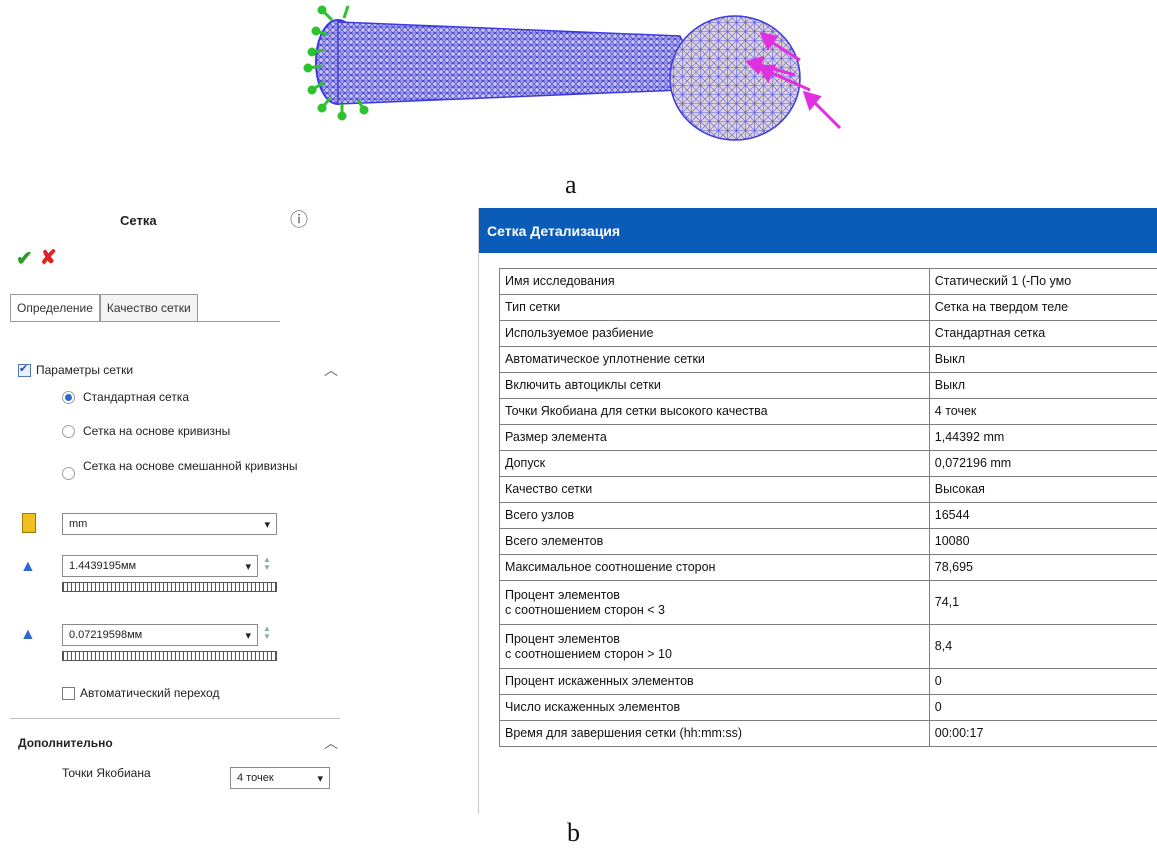  What do you see at coordinates (715, 708) in the screenshot?
I see `property-name-cell: Число искаженных элементов` at bounding box center [715, 708].